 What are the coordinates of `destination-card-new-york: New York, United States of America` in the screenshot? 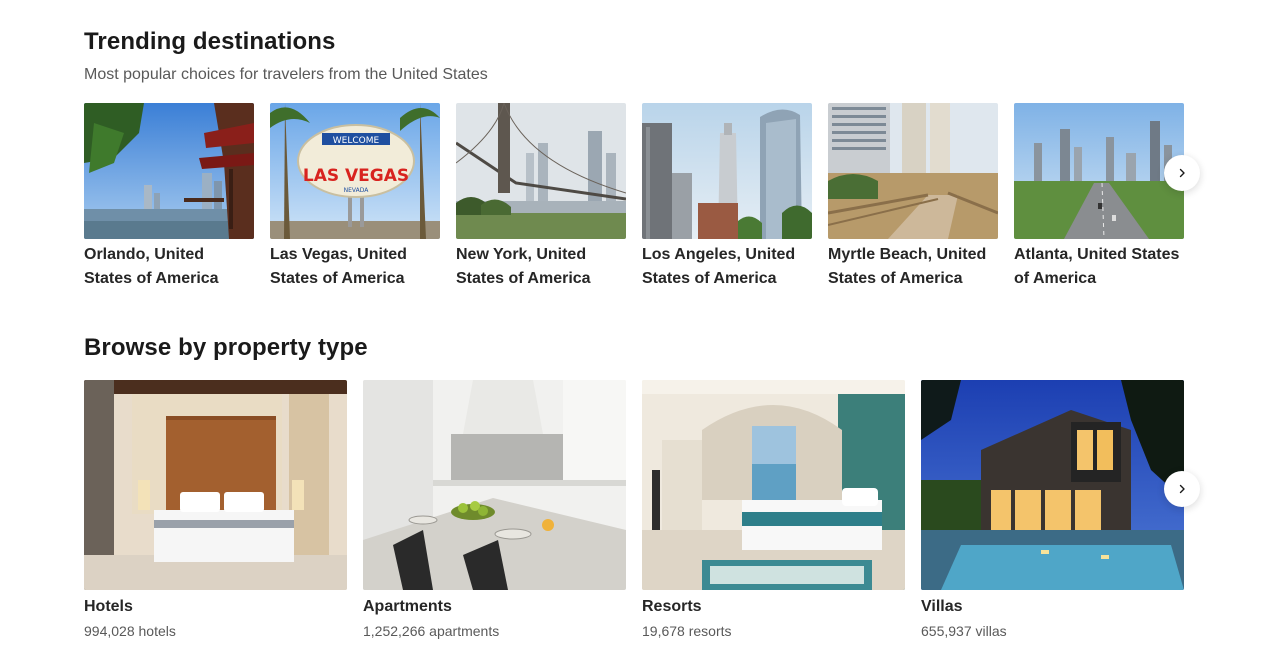 It's located at (541, 197).